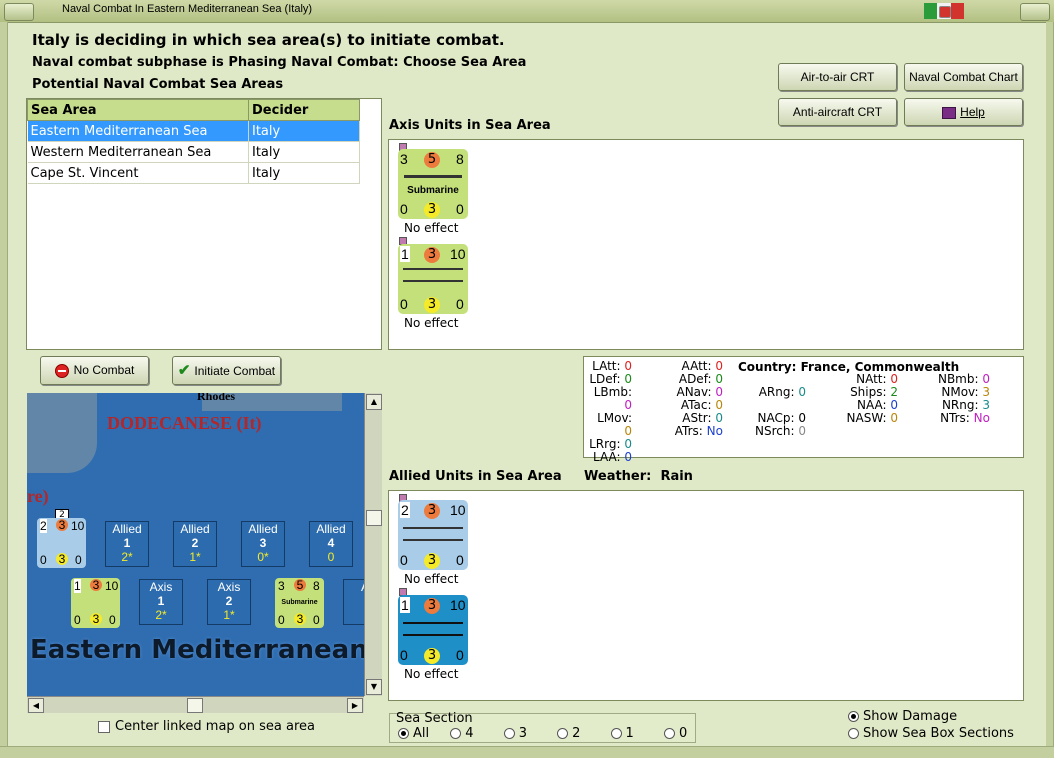 The image size is (1054, 758). What do you see at coordinates (95, 603) in the screenshot?
I see `map-axis-counter: 1 3 10 0 3 0` at bounding box center [95, 603].